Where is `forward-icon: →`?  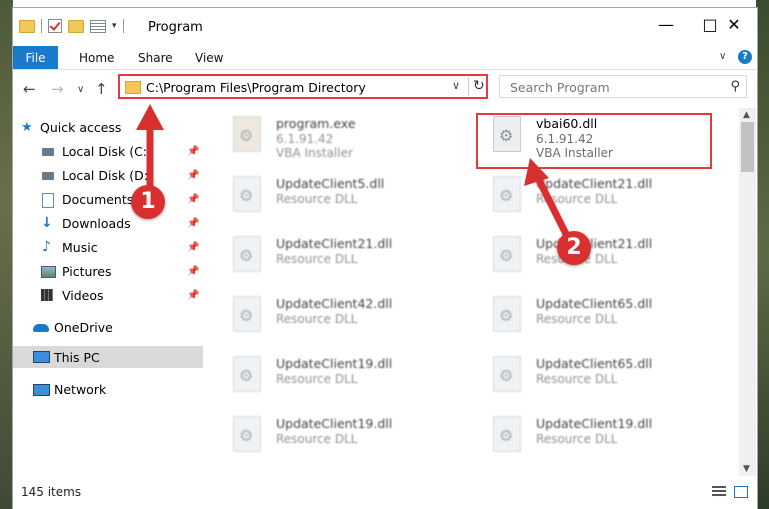 forward-icon: → is located at coordinates (57, 89).